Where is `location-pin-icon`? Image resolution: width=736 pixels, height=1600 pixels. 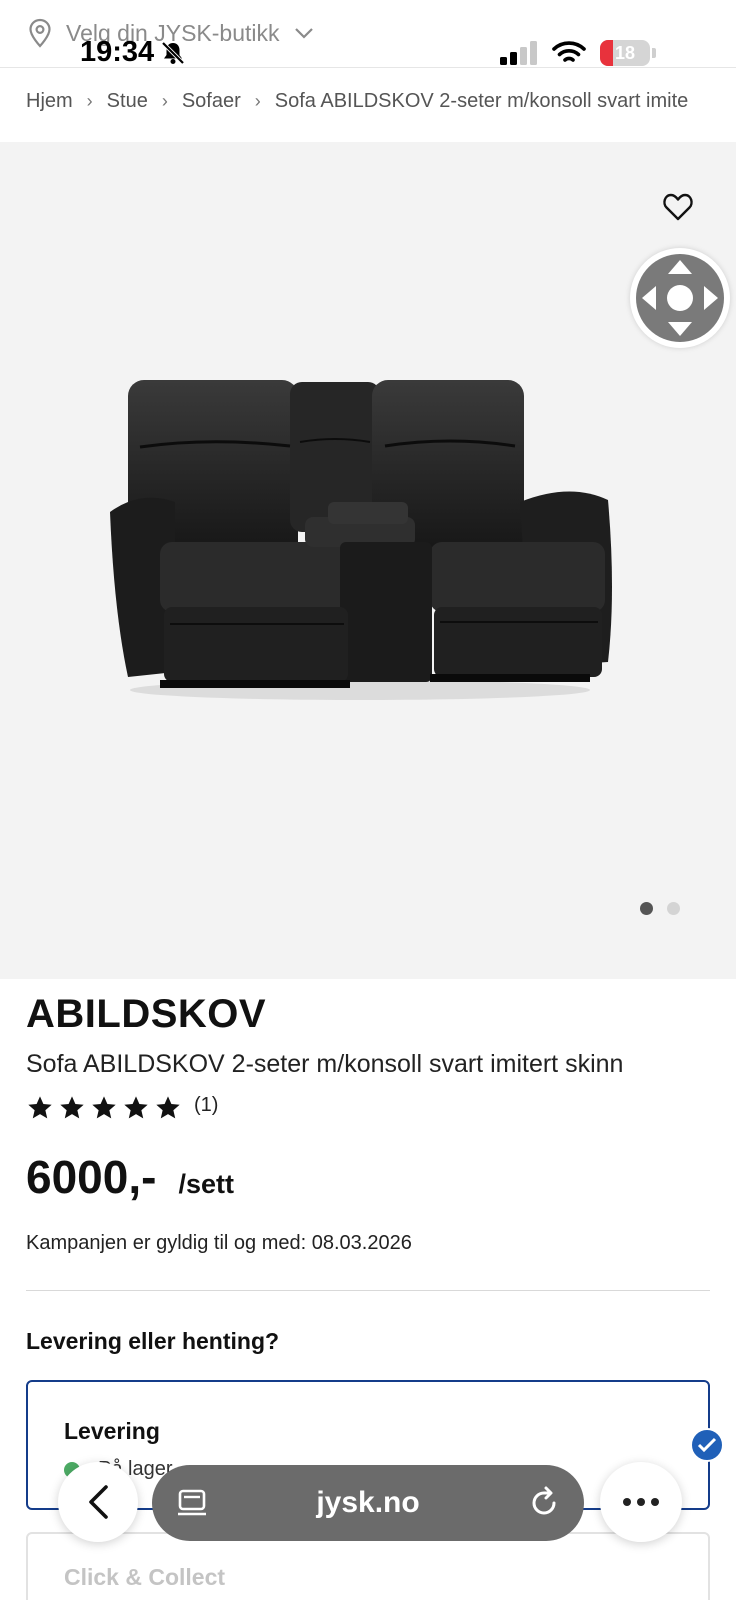 location-pin-icon is located at coordinates (40, 33).